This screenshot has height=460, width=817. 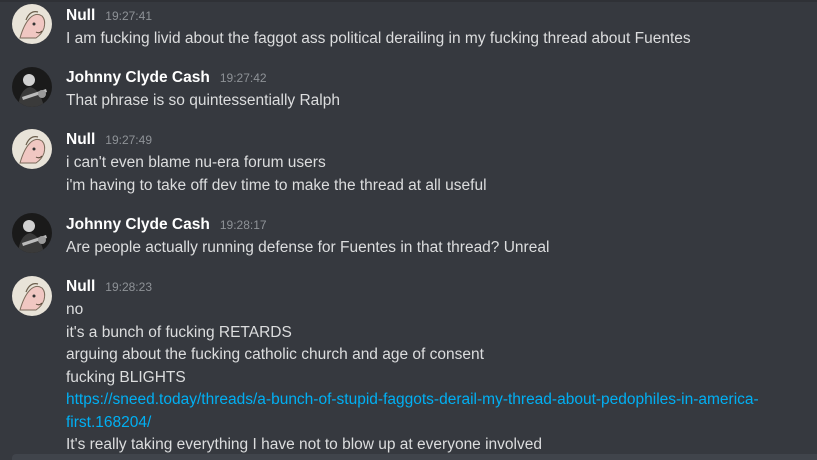 What do you see at coordinates (128, 140) in the screenshot?
I see `timestamp: 19:27:49` at bounding box center [128, 140].